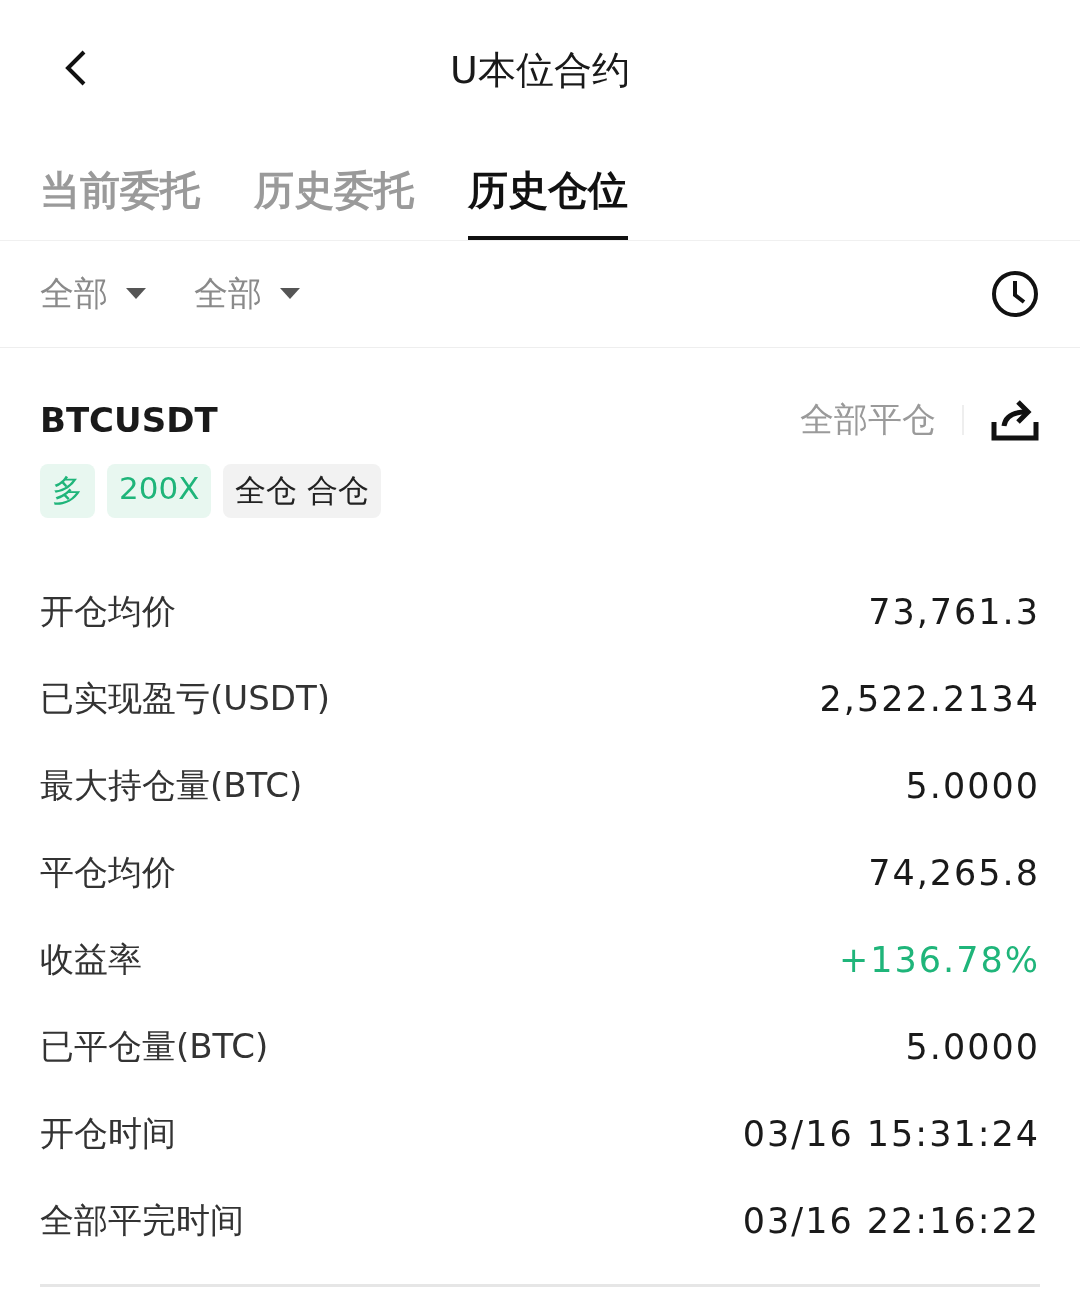 The width and height of the screenshot is (1080, 1298). I want to click on field-label: 开仓均价, so click(108, 611).